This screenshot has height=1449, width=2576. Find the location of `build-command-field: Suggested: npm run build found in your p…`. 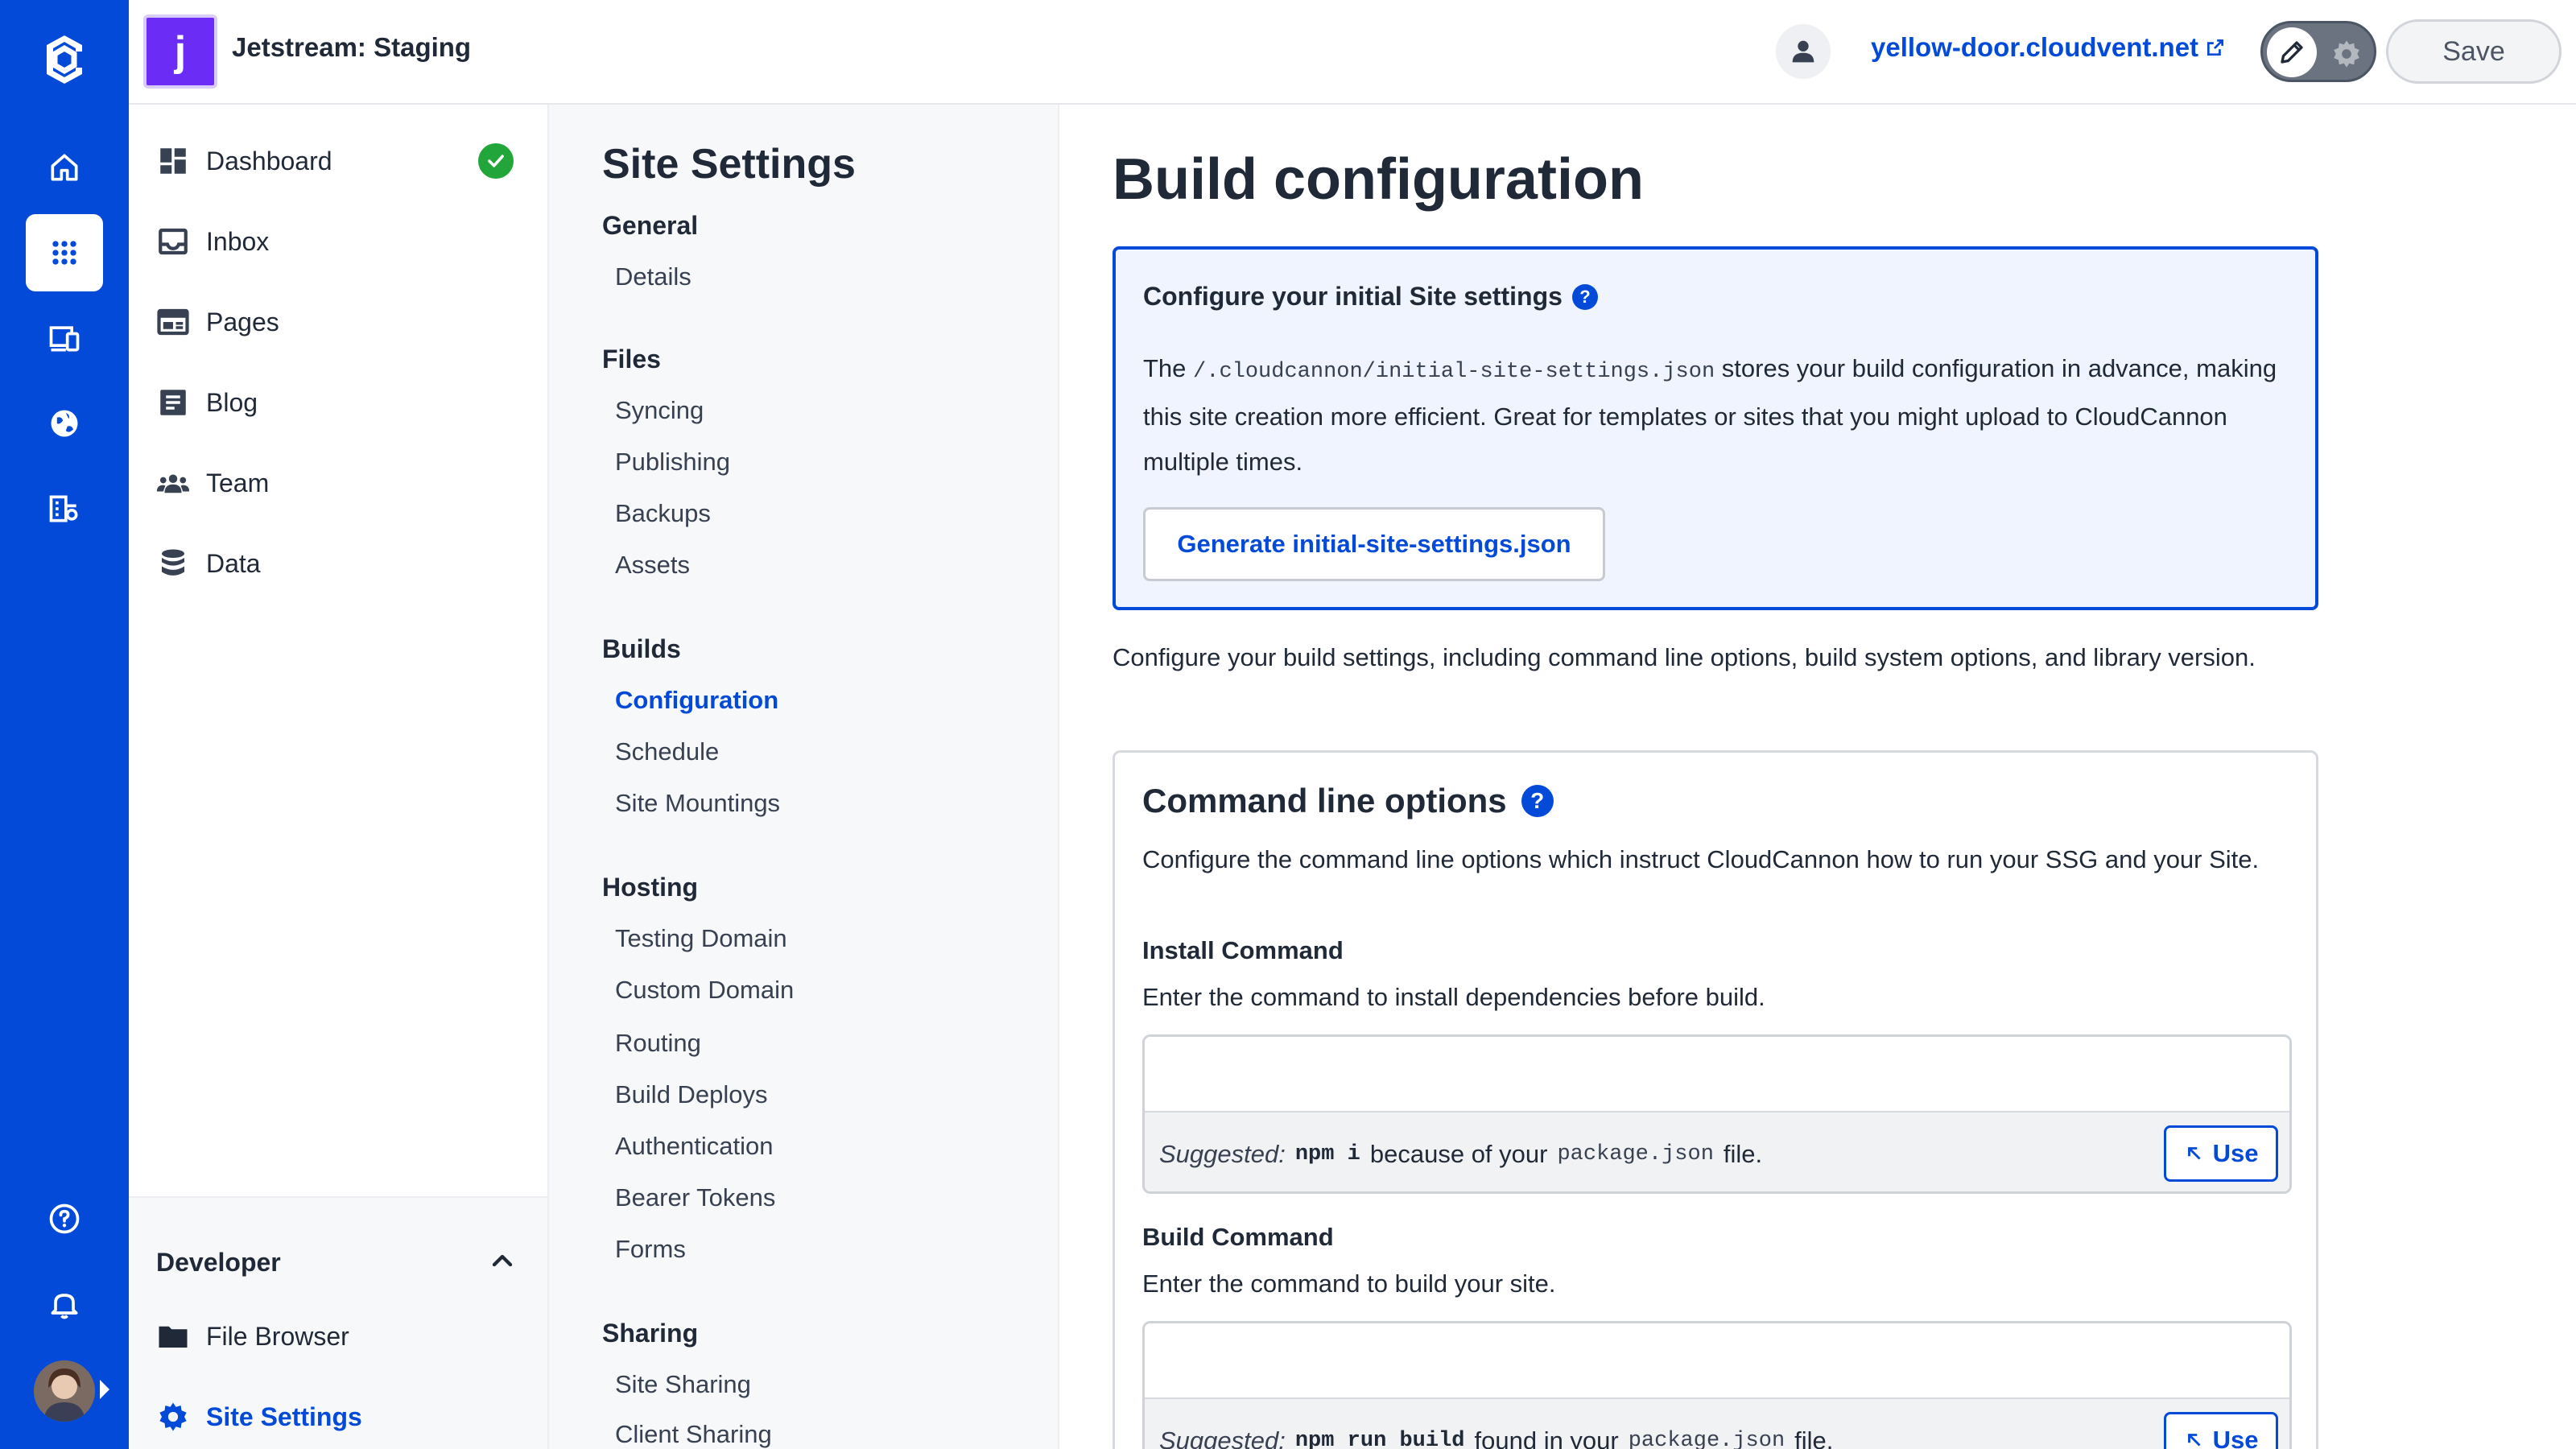

build-command-field: Suggested: npm run build found in your p… is located at coordinates (1717, 1385).